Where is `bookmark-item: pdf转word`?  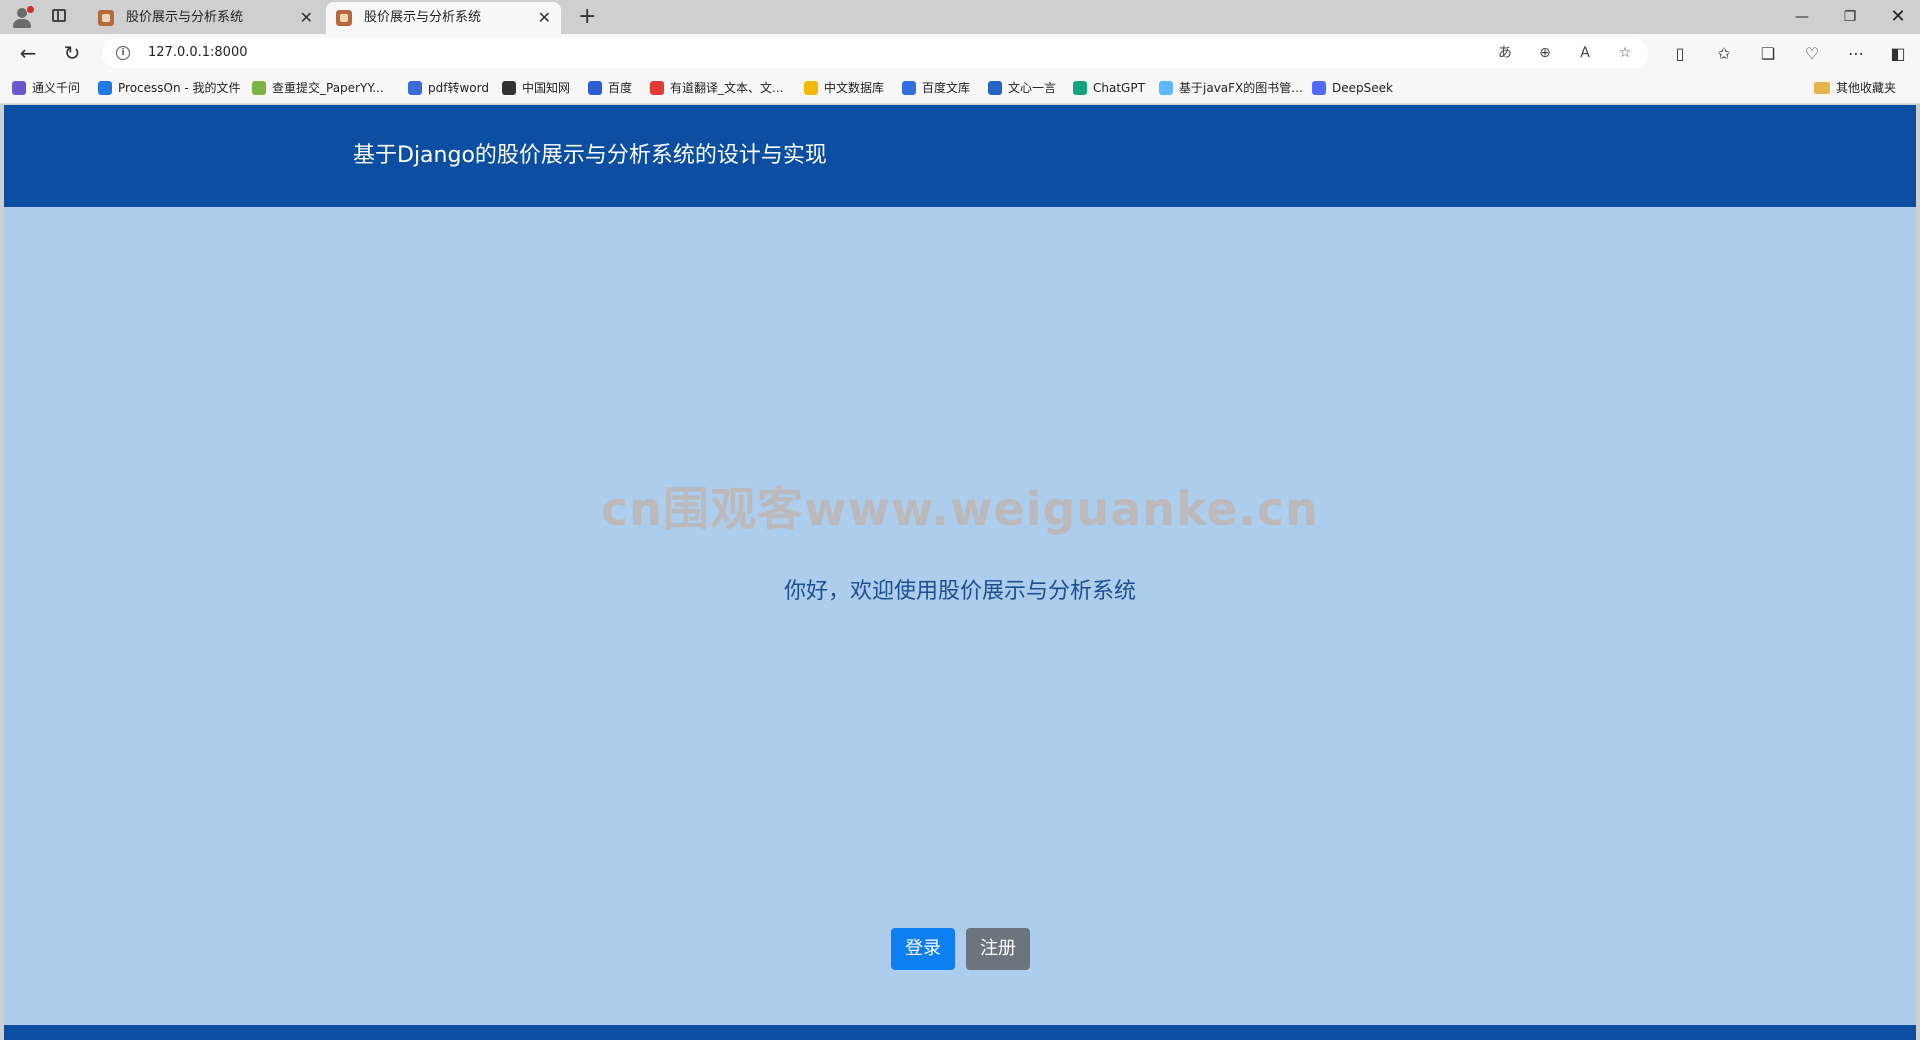
bookmark-item: pdf转word is located at coordinates (448, 88).